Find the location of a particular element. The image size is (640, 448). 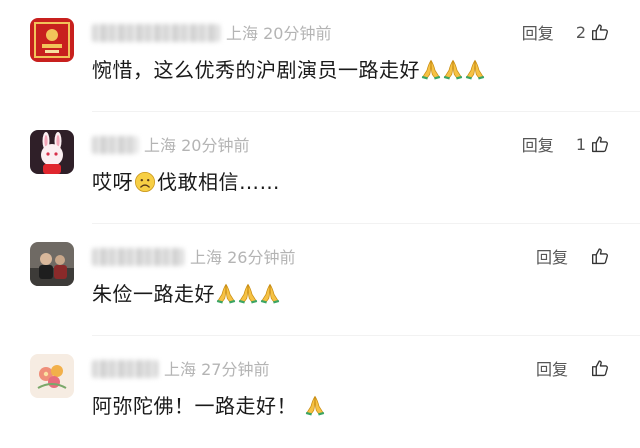

comment-text-before: 哎呀 is located at coordinates (112, 182).